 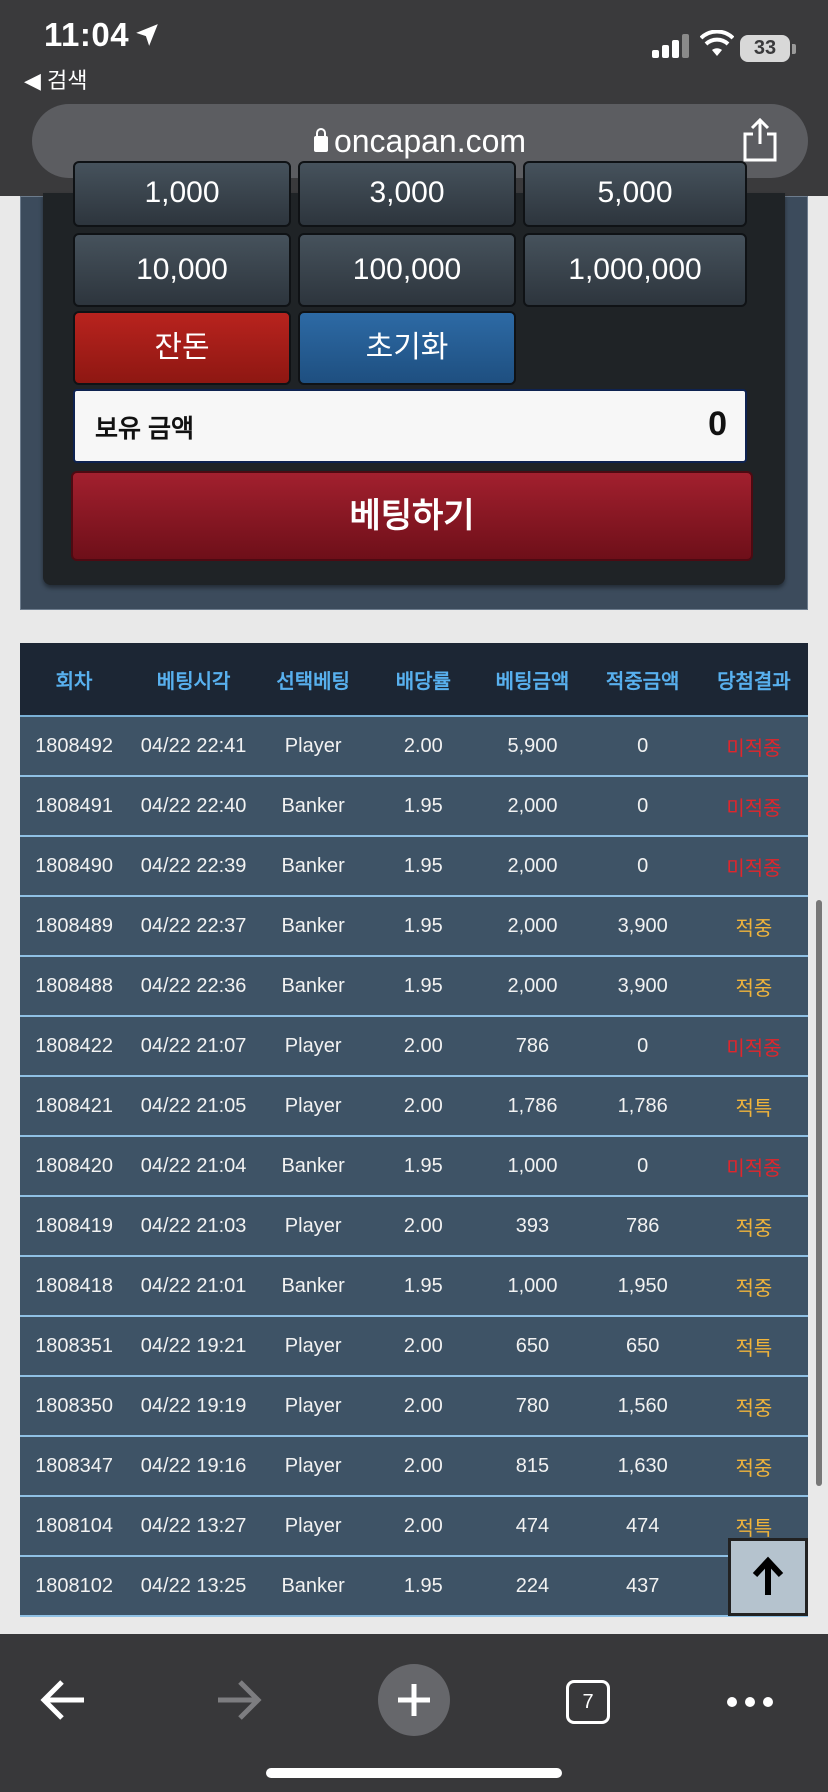 What do you see at coordinates (642, 1586) in the screenshot?
I see `cell-win-amount: 437` at bounding box center [642, 1586].